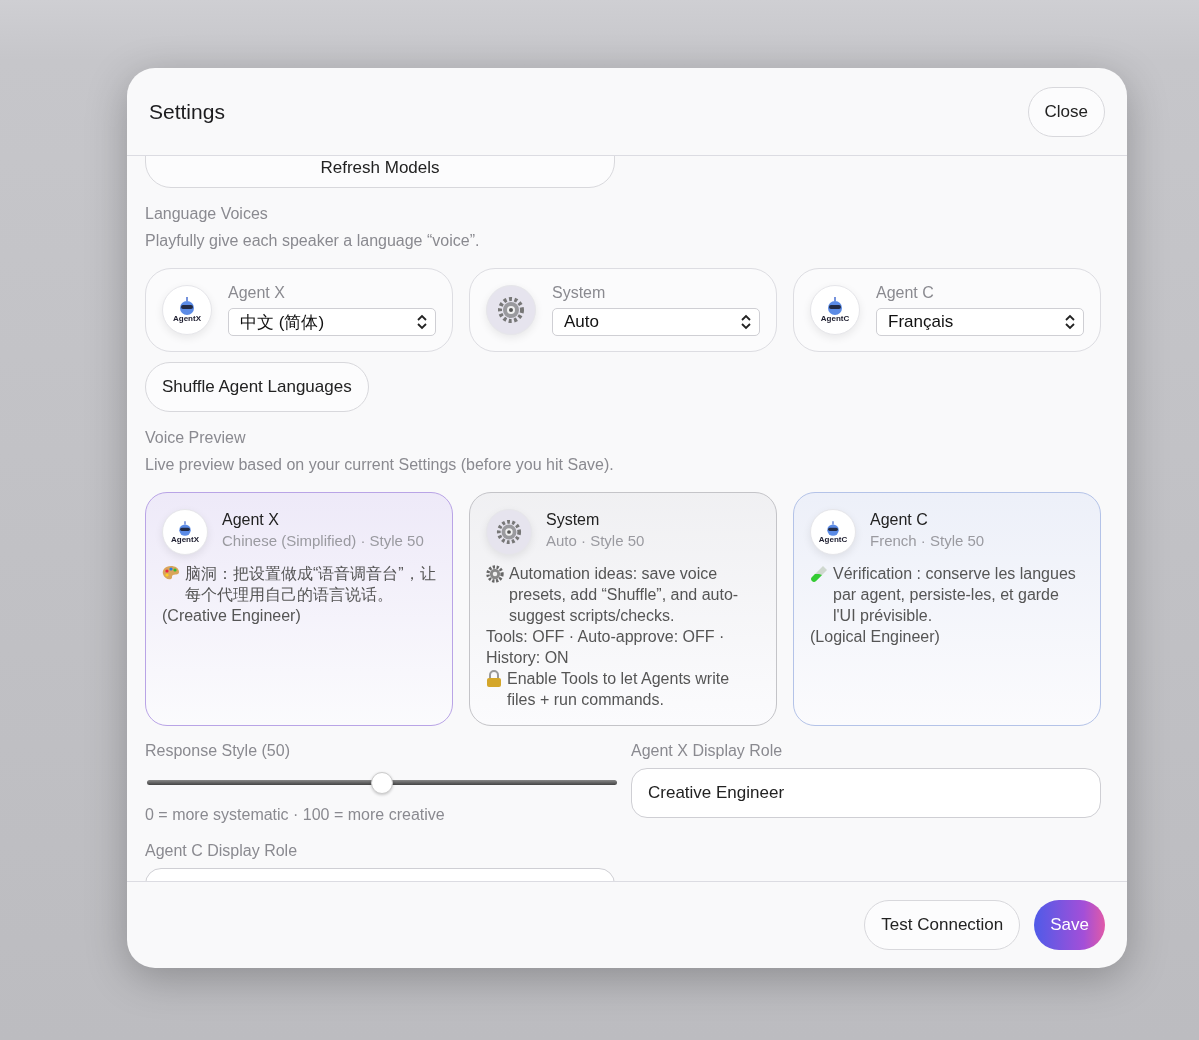 The image size is (1199, 1040). I want to click on lock-icon, so click(494, 679).